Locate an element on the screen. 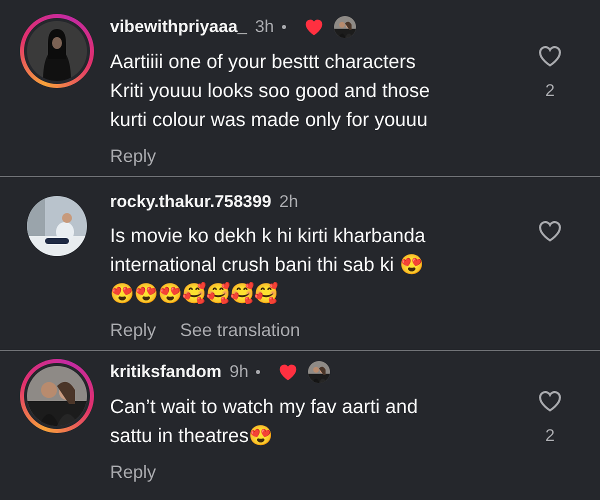 The height and width of the screenshot is (500, 600). comment-text: Can’t wait to watch my fav aarti and sattu in theatres😍 is located at coordinates (264, 421).